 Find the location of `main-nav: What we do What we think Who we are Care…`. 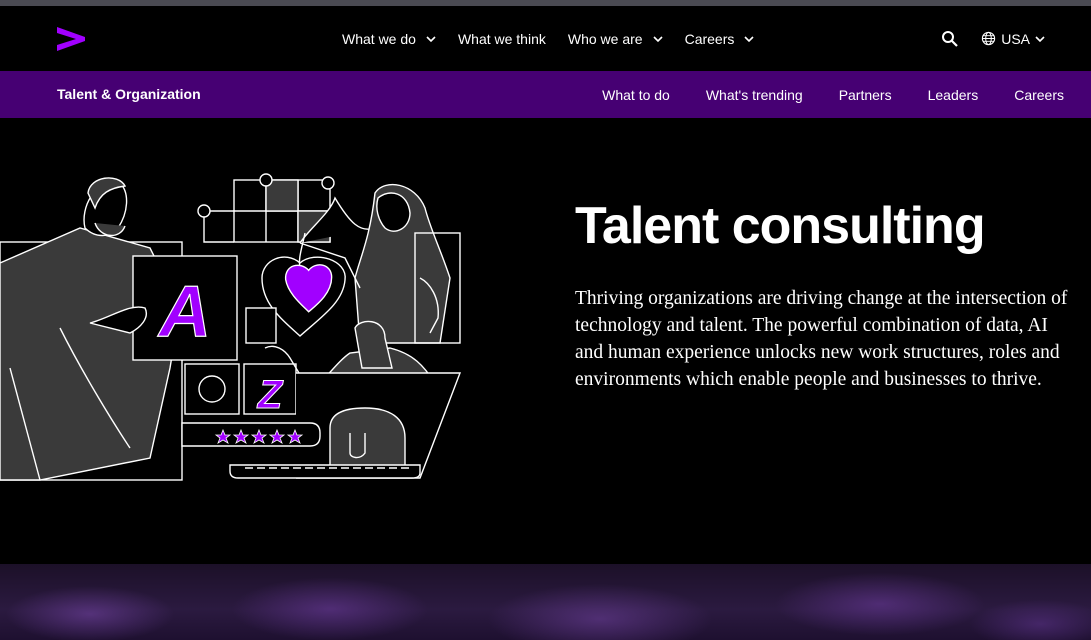

main-nav: What we do What we think Who we are Care… is located at coordinates (559, 38).